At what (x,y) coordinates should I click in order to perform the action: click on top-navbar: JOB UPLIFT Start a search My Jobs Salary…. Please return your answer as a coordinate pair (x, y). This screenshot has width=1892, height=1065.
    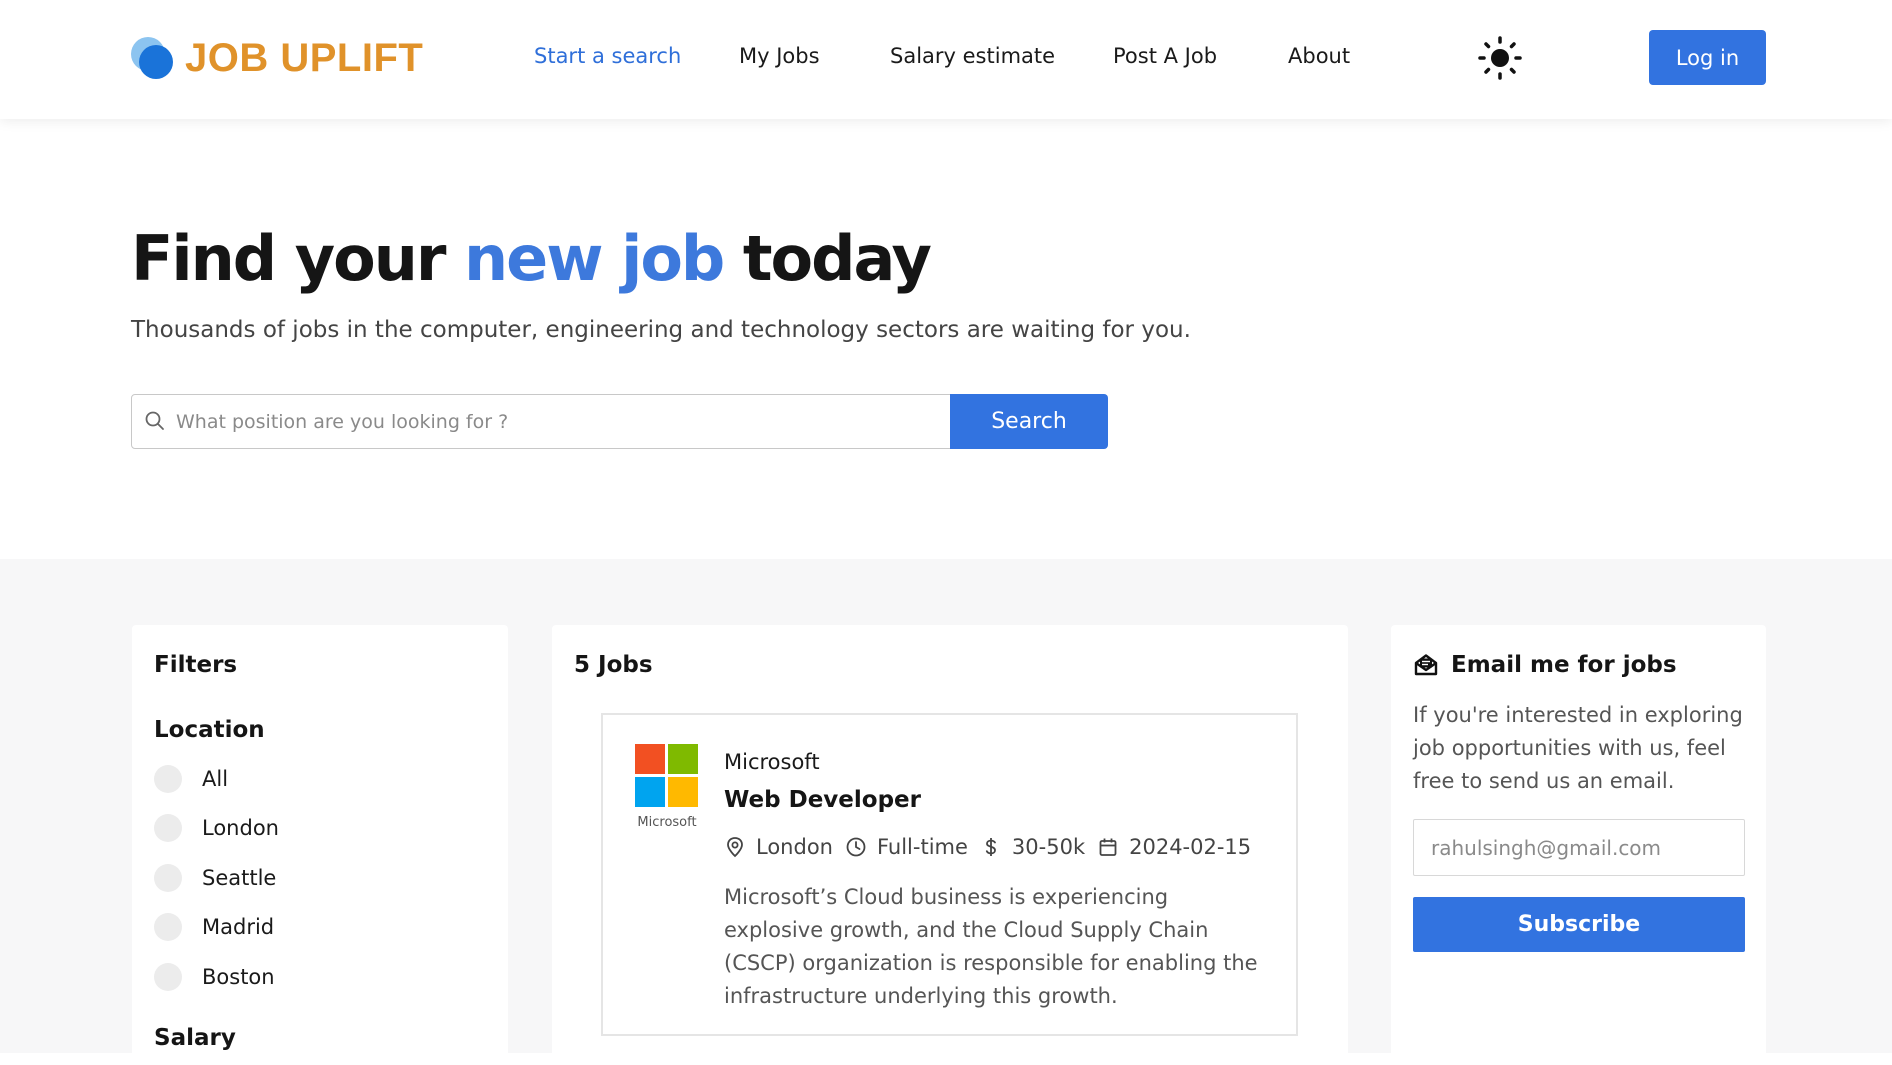
    Looking at the image, I should click on (946, 59).